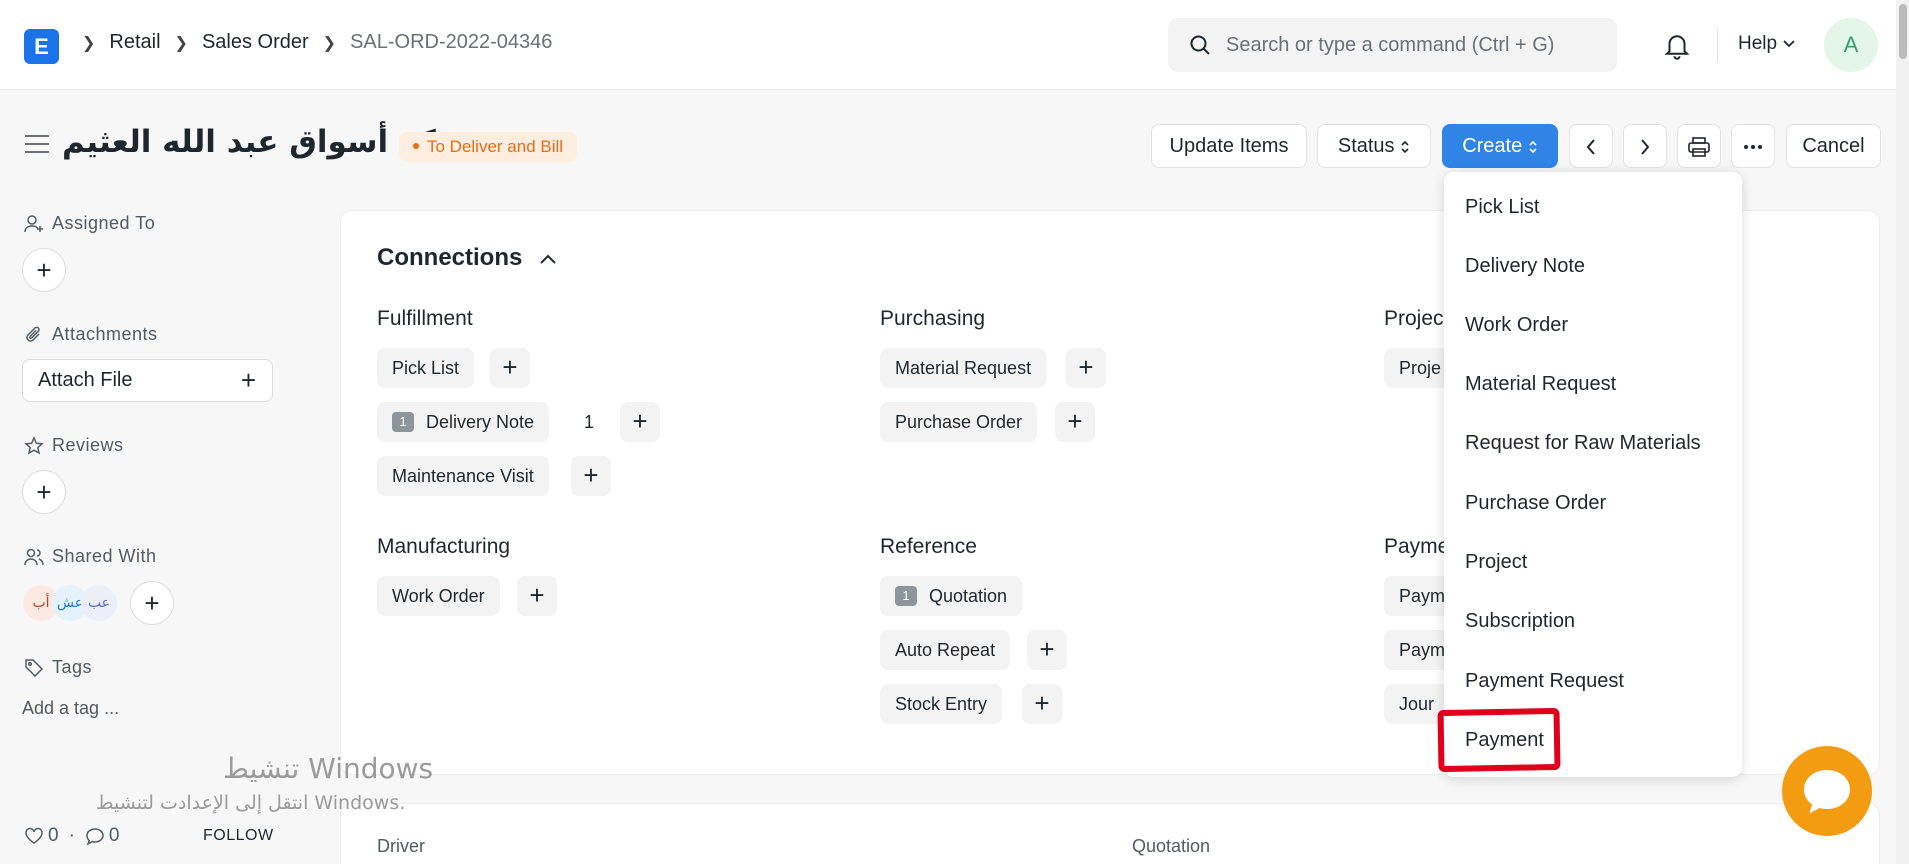 This screenshot has height=864, width=1909. I want to click on tags-heading: Tags, so click(58, 667).